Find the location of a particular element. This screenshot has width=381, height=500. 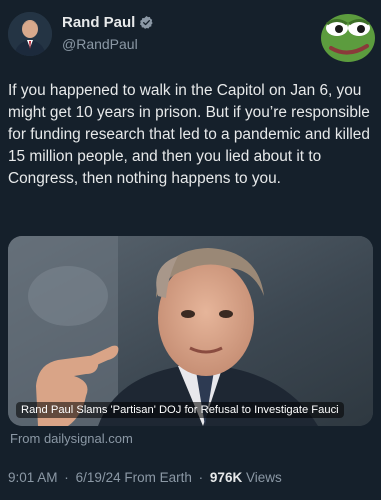

tweet-date: 6/19/24 is located at coordinates (98, 477).